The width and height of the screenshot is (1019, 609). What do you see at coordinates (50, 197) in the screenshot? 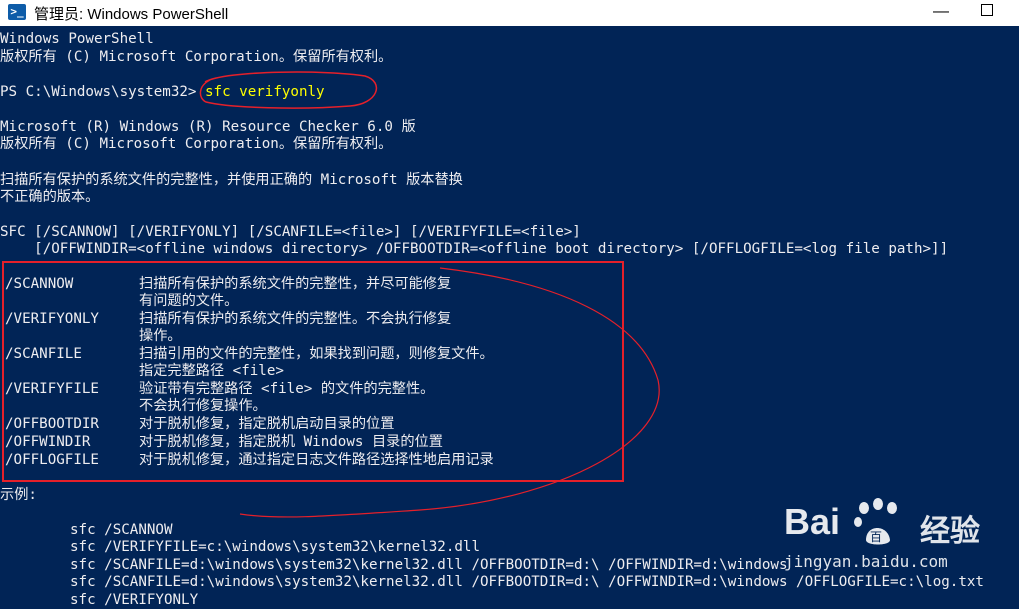
I see `description-line: 不正确的版本。` at bounding box center [50, 197].